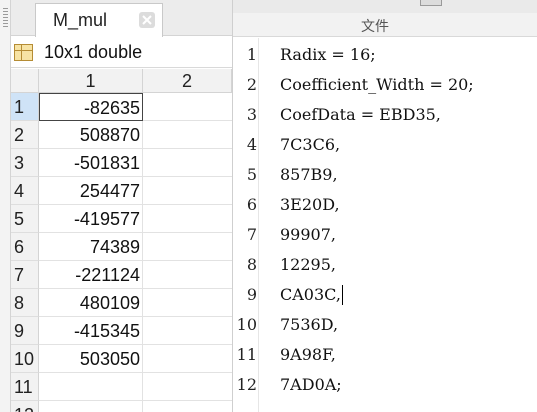 The width and height of the screenshot is (537, 412). What do you see at coordinates (25, 163) in the screenshot?
I see `row-header: 3` at bounding box center [25, 163].